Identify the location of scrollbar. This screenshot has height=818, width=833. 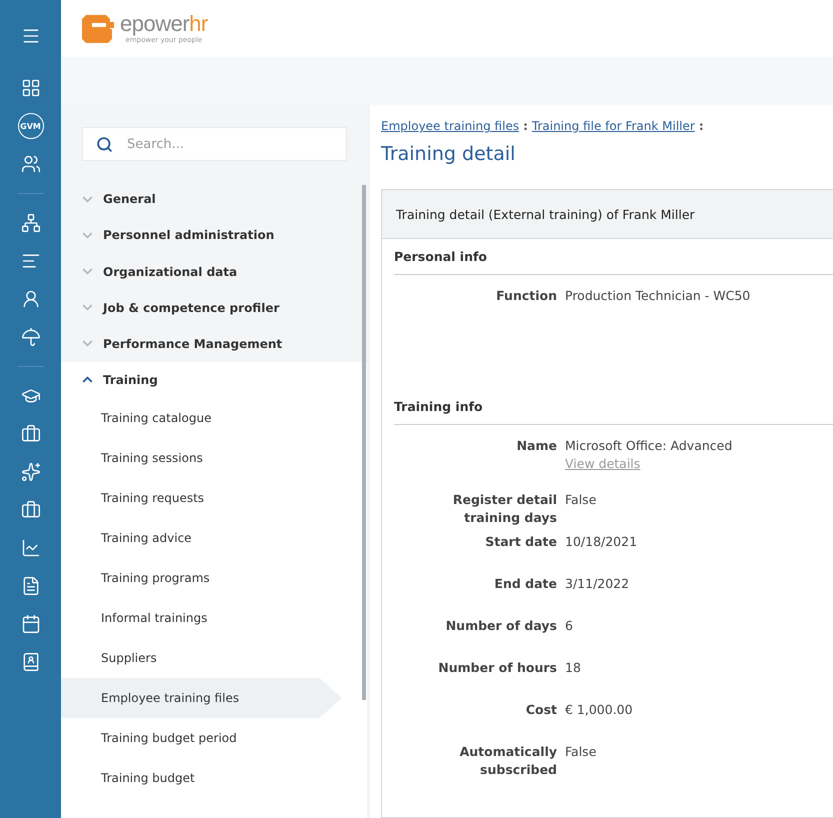
(364, 442).